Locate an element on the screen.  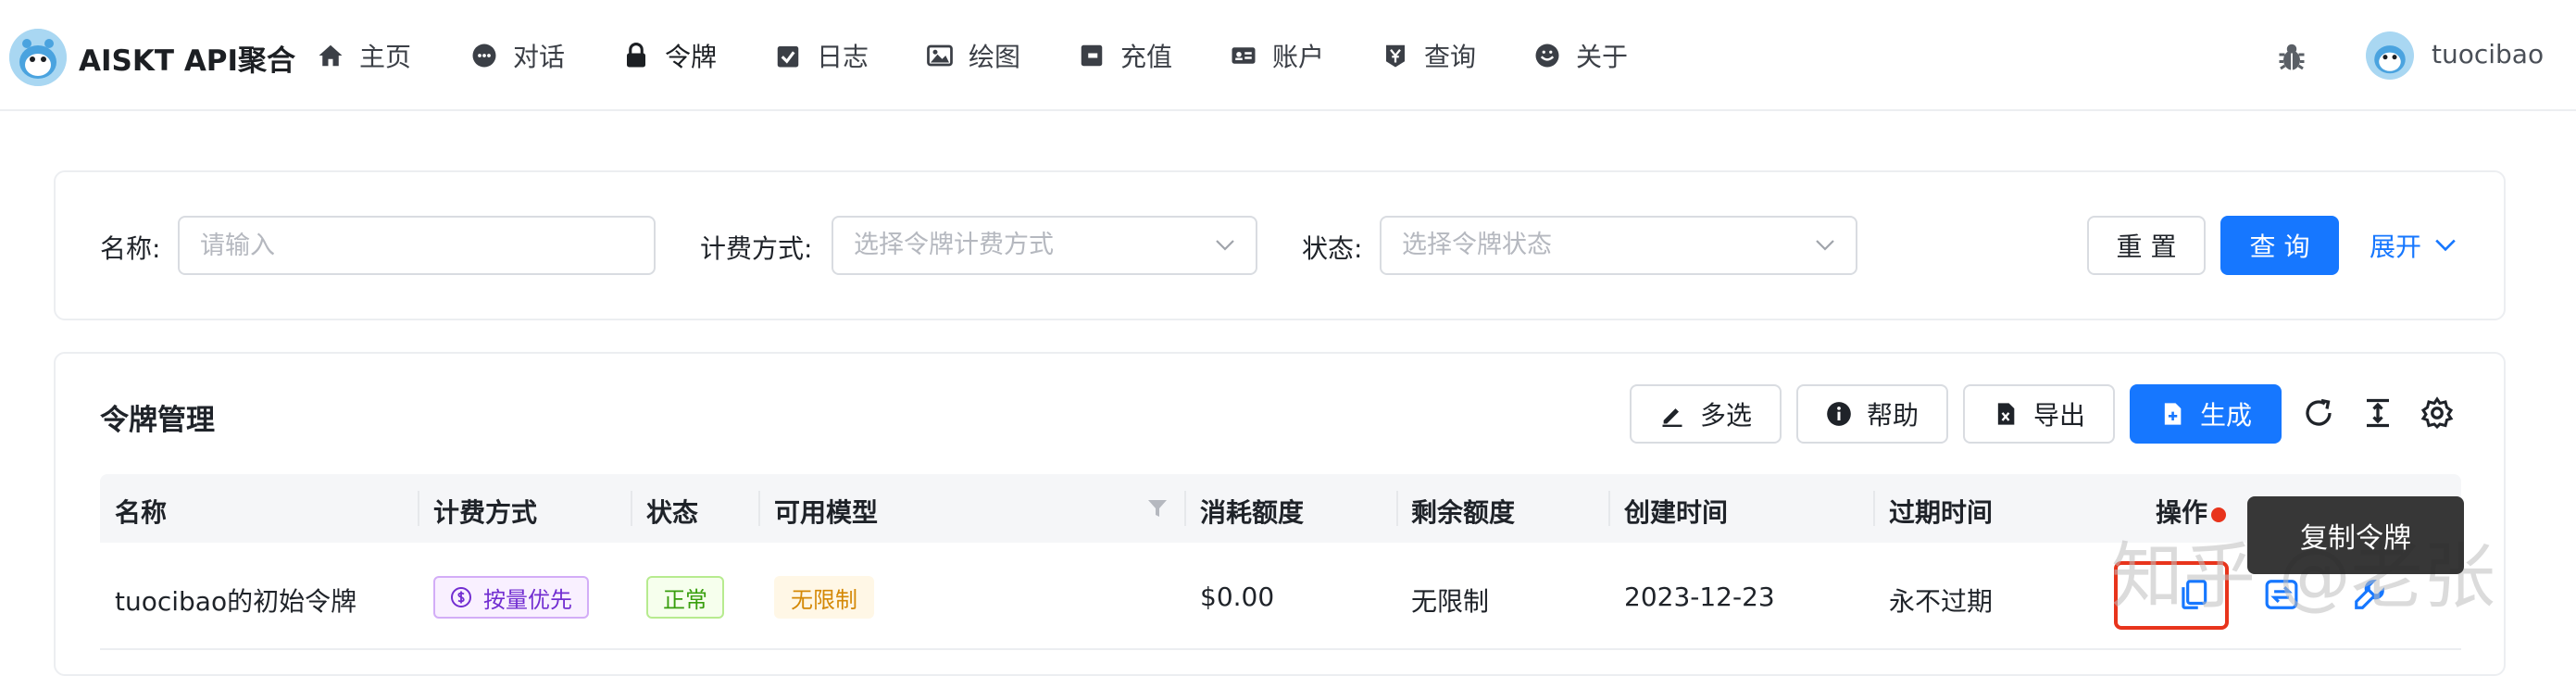
settings-icon is located at coordinates (2437, 413).